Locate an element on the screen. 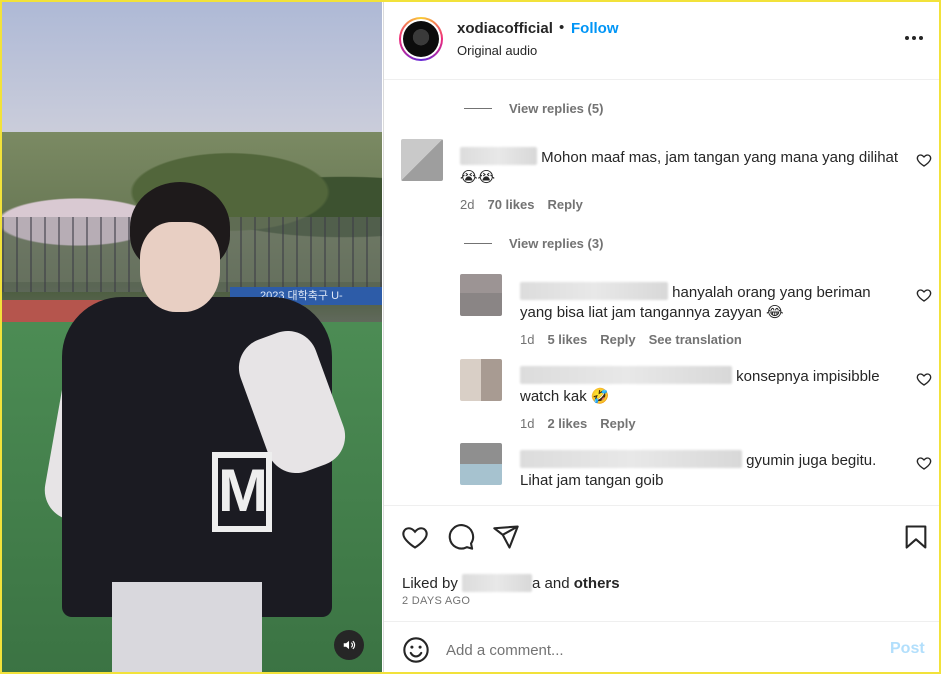 The height and width of the screenshot is (674, 941). view-replies-button: View replies (3) is located at coordinates (533, 243).